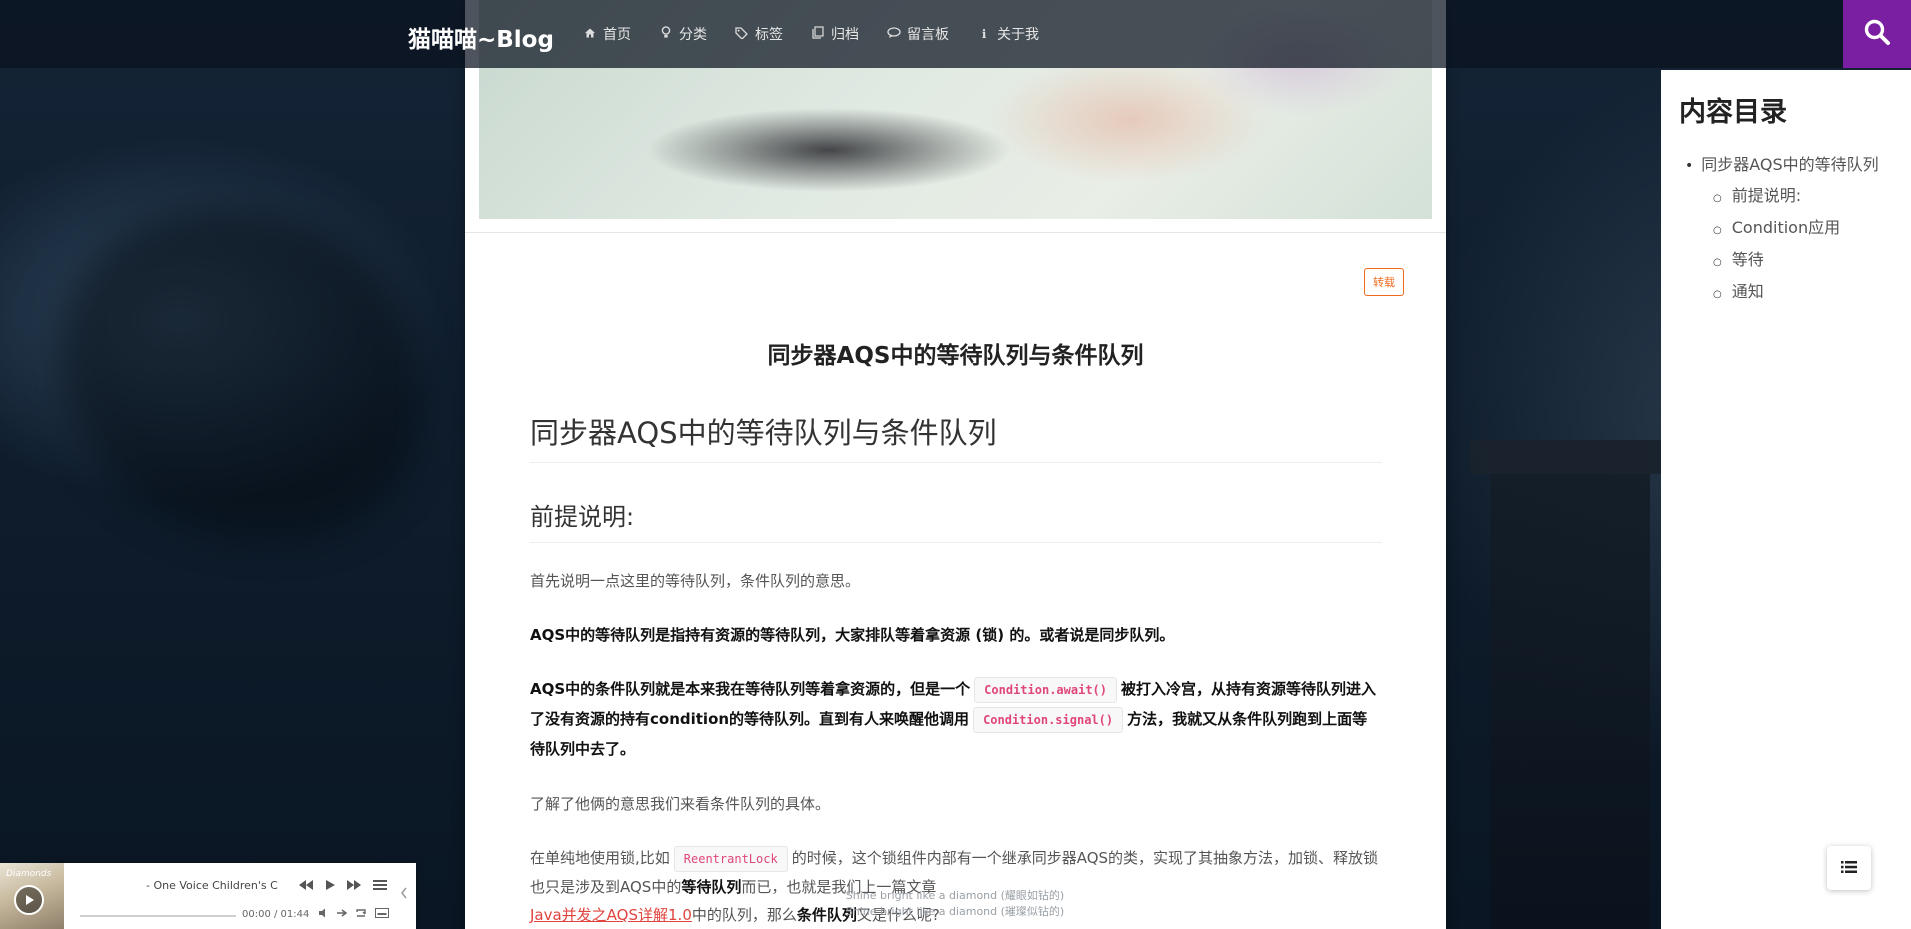 This screenshot has width=1911, height=929. I want to click on paragraph: 首先说明一点这里的等待队列，条件队列的意思。, so click(956, 581).